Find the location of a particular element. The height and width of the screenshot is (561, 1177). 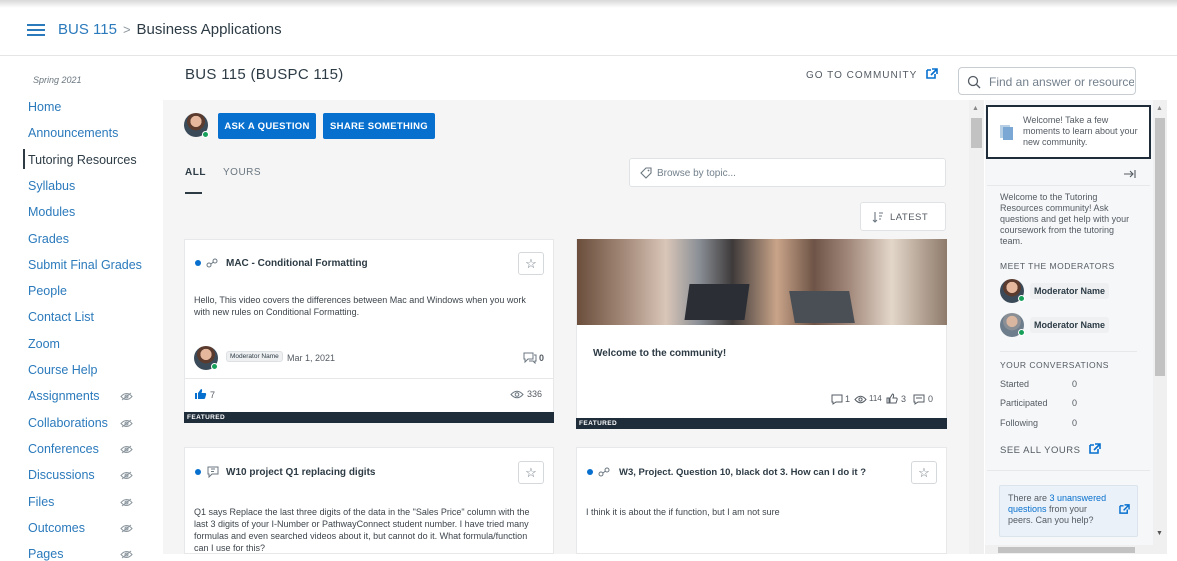

sort-label: LATEST is located at coordinates (909, 217).